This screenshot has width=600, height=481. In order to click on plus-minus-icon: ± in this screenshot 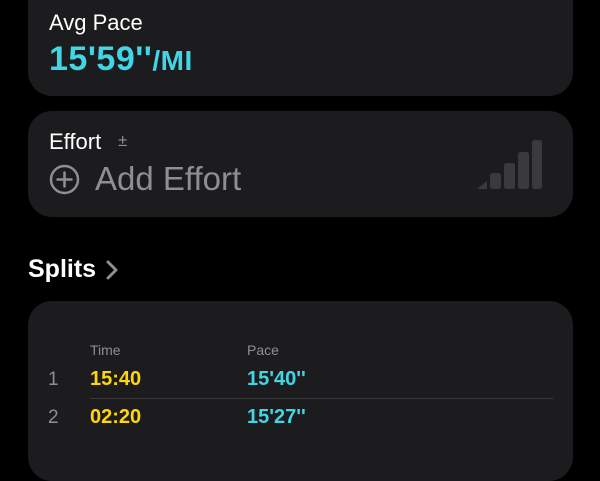, I will do `click(123, 140)`.